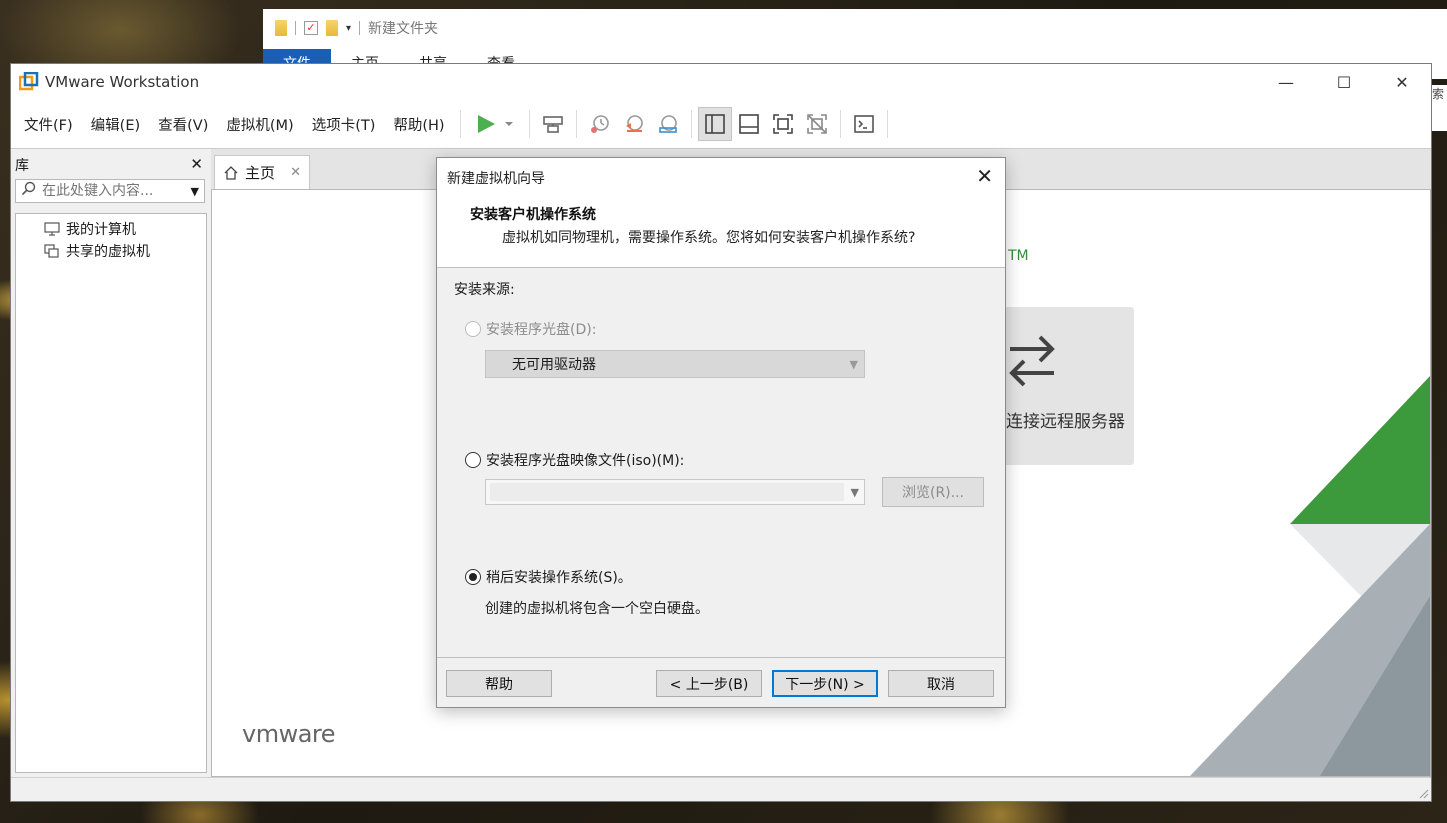  Describe the element at coordinates (499, 683) in the screenshot. I see `help-button: 帮助` at that location.